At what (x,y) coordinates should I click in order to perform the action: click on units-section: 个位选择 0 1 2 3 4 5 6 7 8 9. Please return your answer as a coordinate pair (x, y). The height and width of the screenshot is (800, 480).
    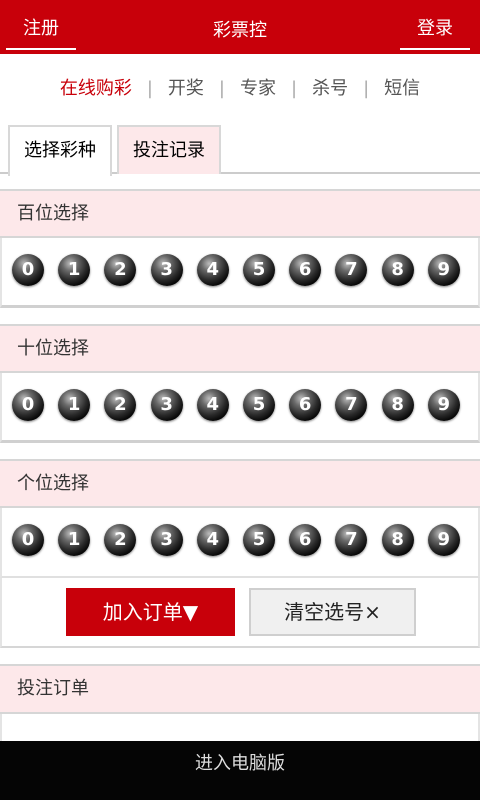
    Looking at the image, I should click on (240, 518).